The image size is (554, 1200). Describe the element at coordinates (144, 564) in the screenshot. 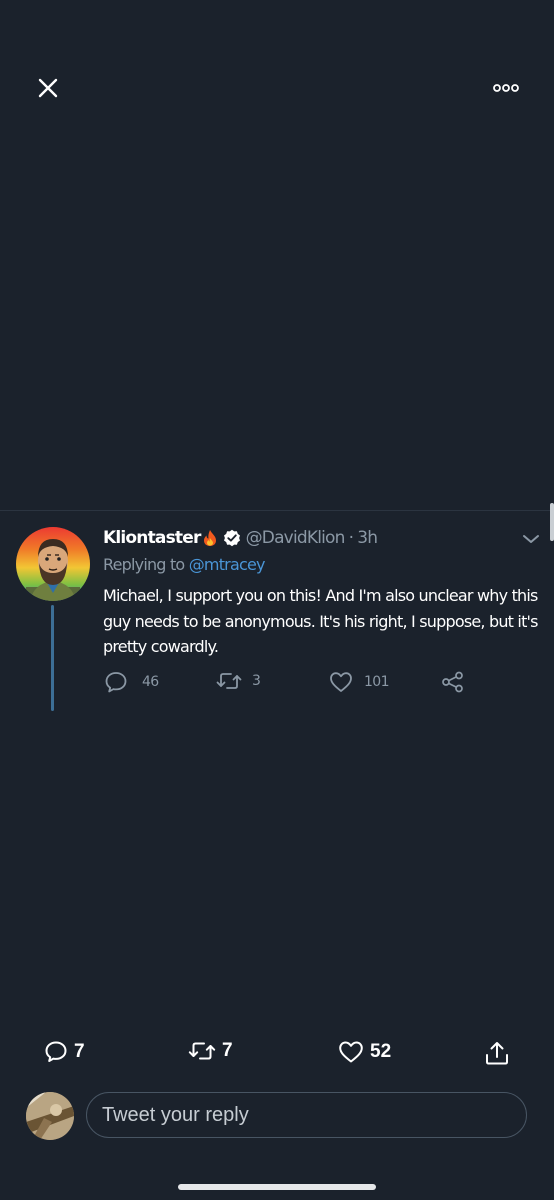

I see `replying-to-label: Replying to` at that location.